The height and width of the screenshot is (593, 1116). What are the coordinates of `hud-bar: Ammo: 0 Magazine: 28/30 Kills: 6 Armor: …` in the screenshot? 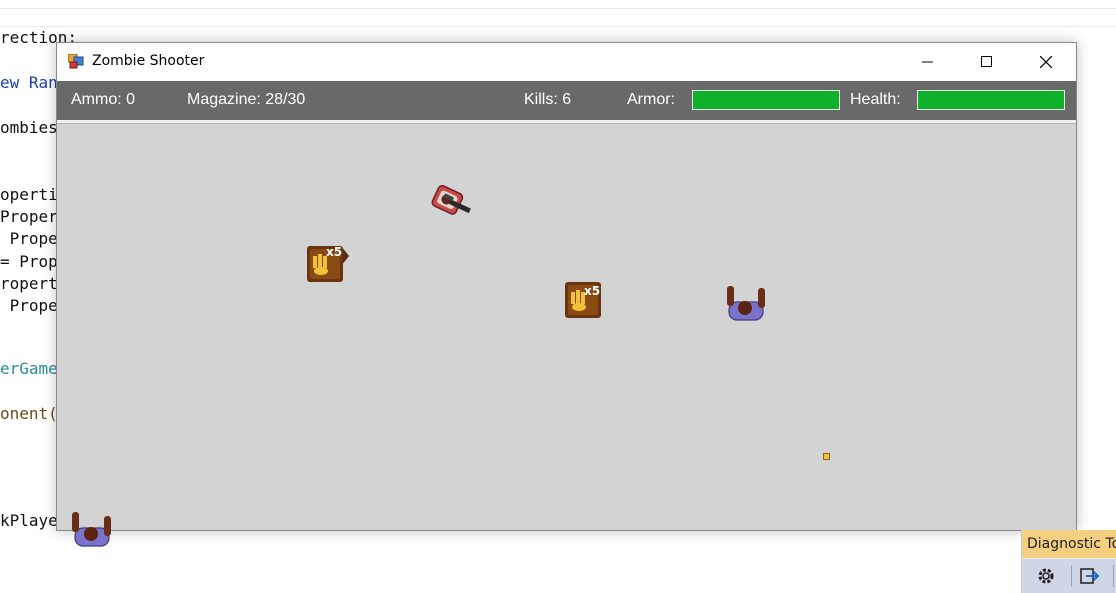 It's located at (566, 100).